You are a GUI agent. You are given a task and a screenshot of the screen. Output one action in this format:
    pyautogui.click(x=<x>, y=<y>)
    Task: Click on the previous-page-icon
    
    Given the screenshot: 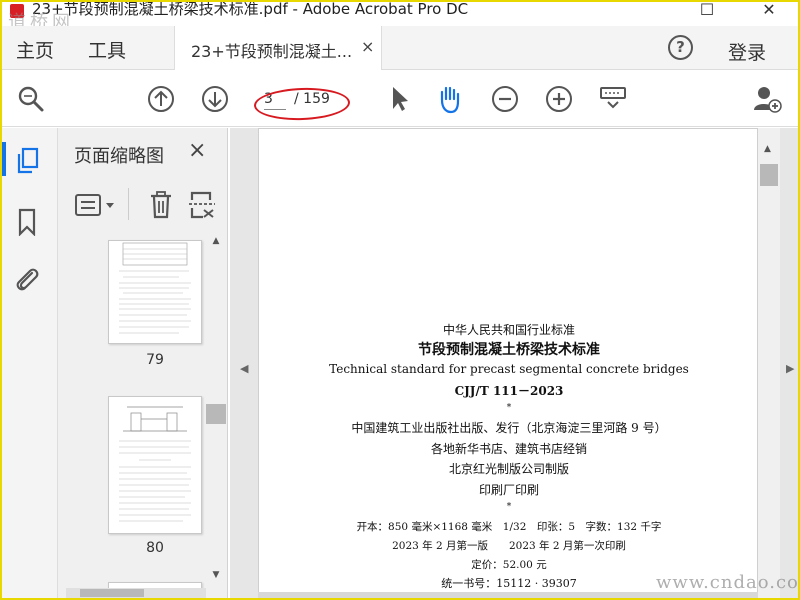 What is the action you would take?
    pyautogui.click(x=161, y=99)
    